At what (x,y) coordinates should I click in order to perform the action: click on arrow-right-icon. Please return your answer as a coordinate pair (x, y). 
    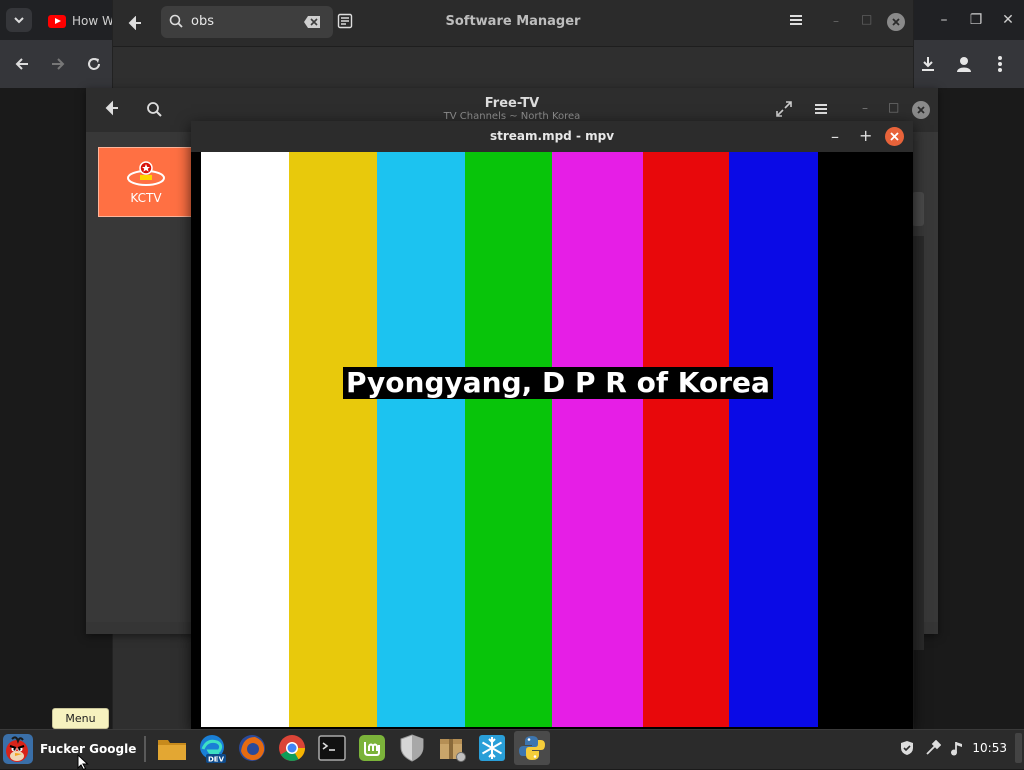
    Looking at the image, I should click on (58, 64).